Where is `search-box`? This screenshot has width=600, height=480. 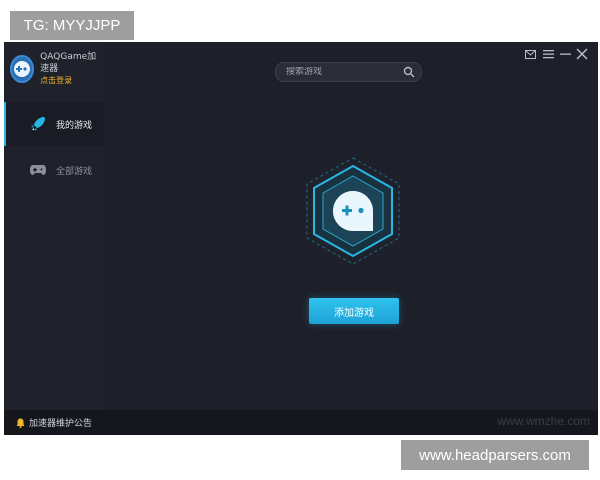
search-box is located at coordinates (348, 72).